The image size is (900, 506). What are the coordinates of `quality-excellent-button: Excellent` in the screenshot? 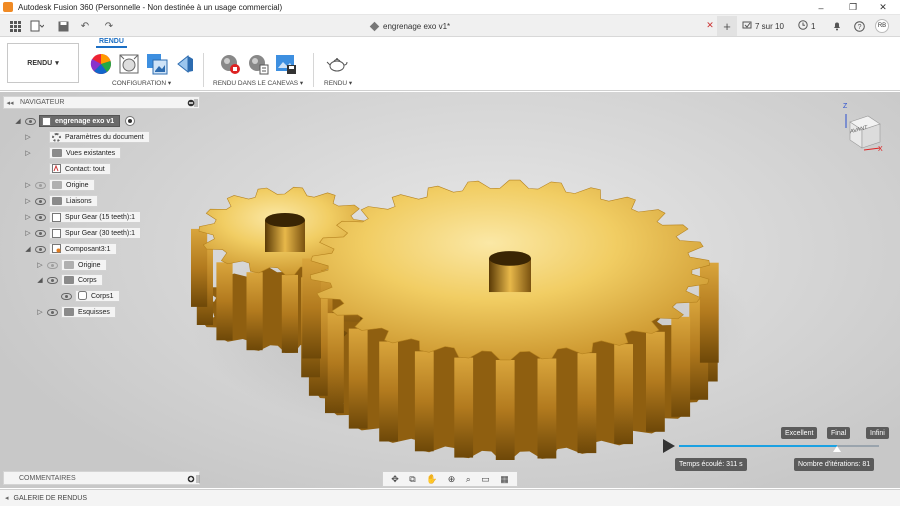 It's located at (799, 433).